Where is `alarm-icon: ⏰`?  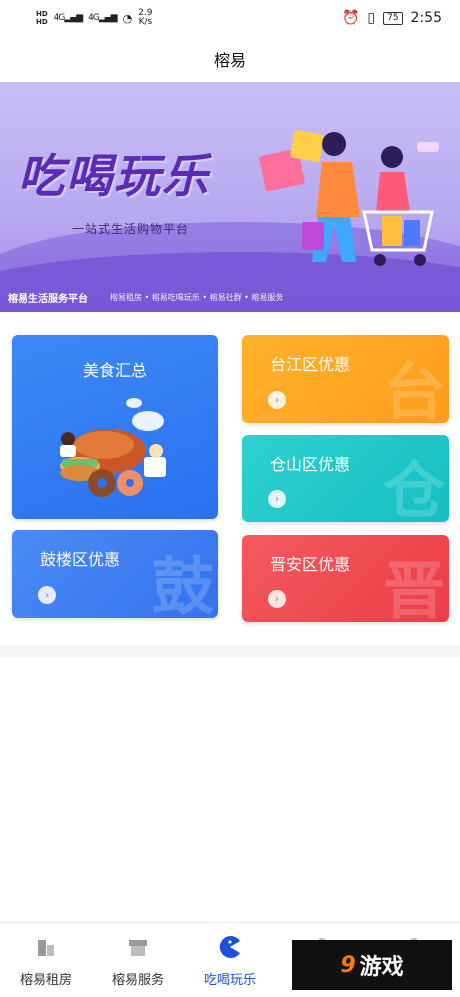
alarm-icon: ⏰ is located at coordinates (350, 18).